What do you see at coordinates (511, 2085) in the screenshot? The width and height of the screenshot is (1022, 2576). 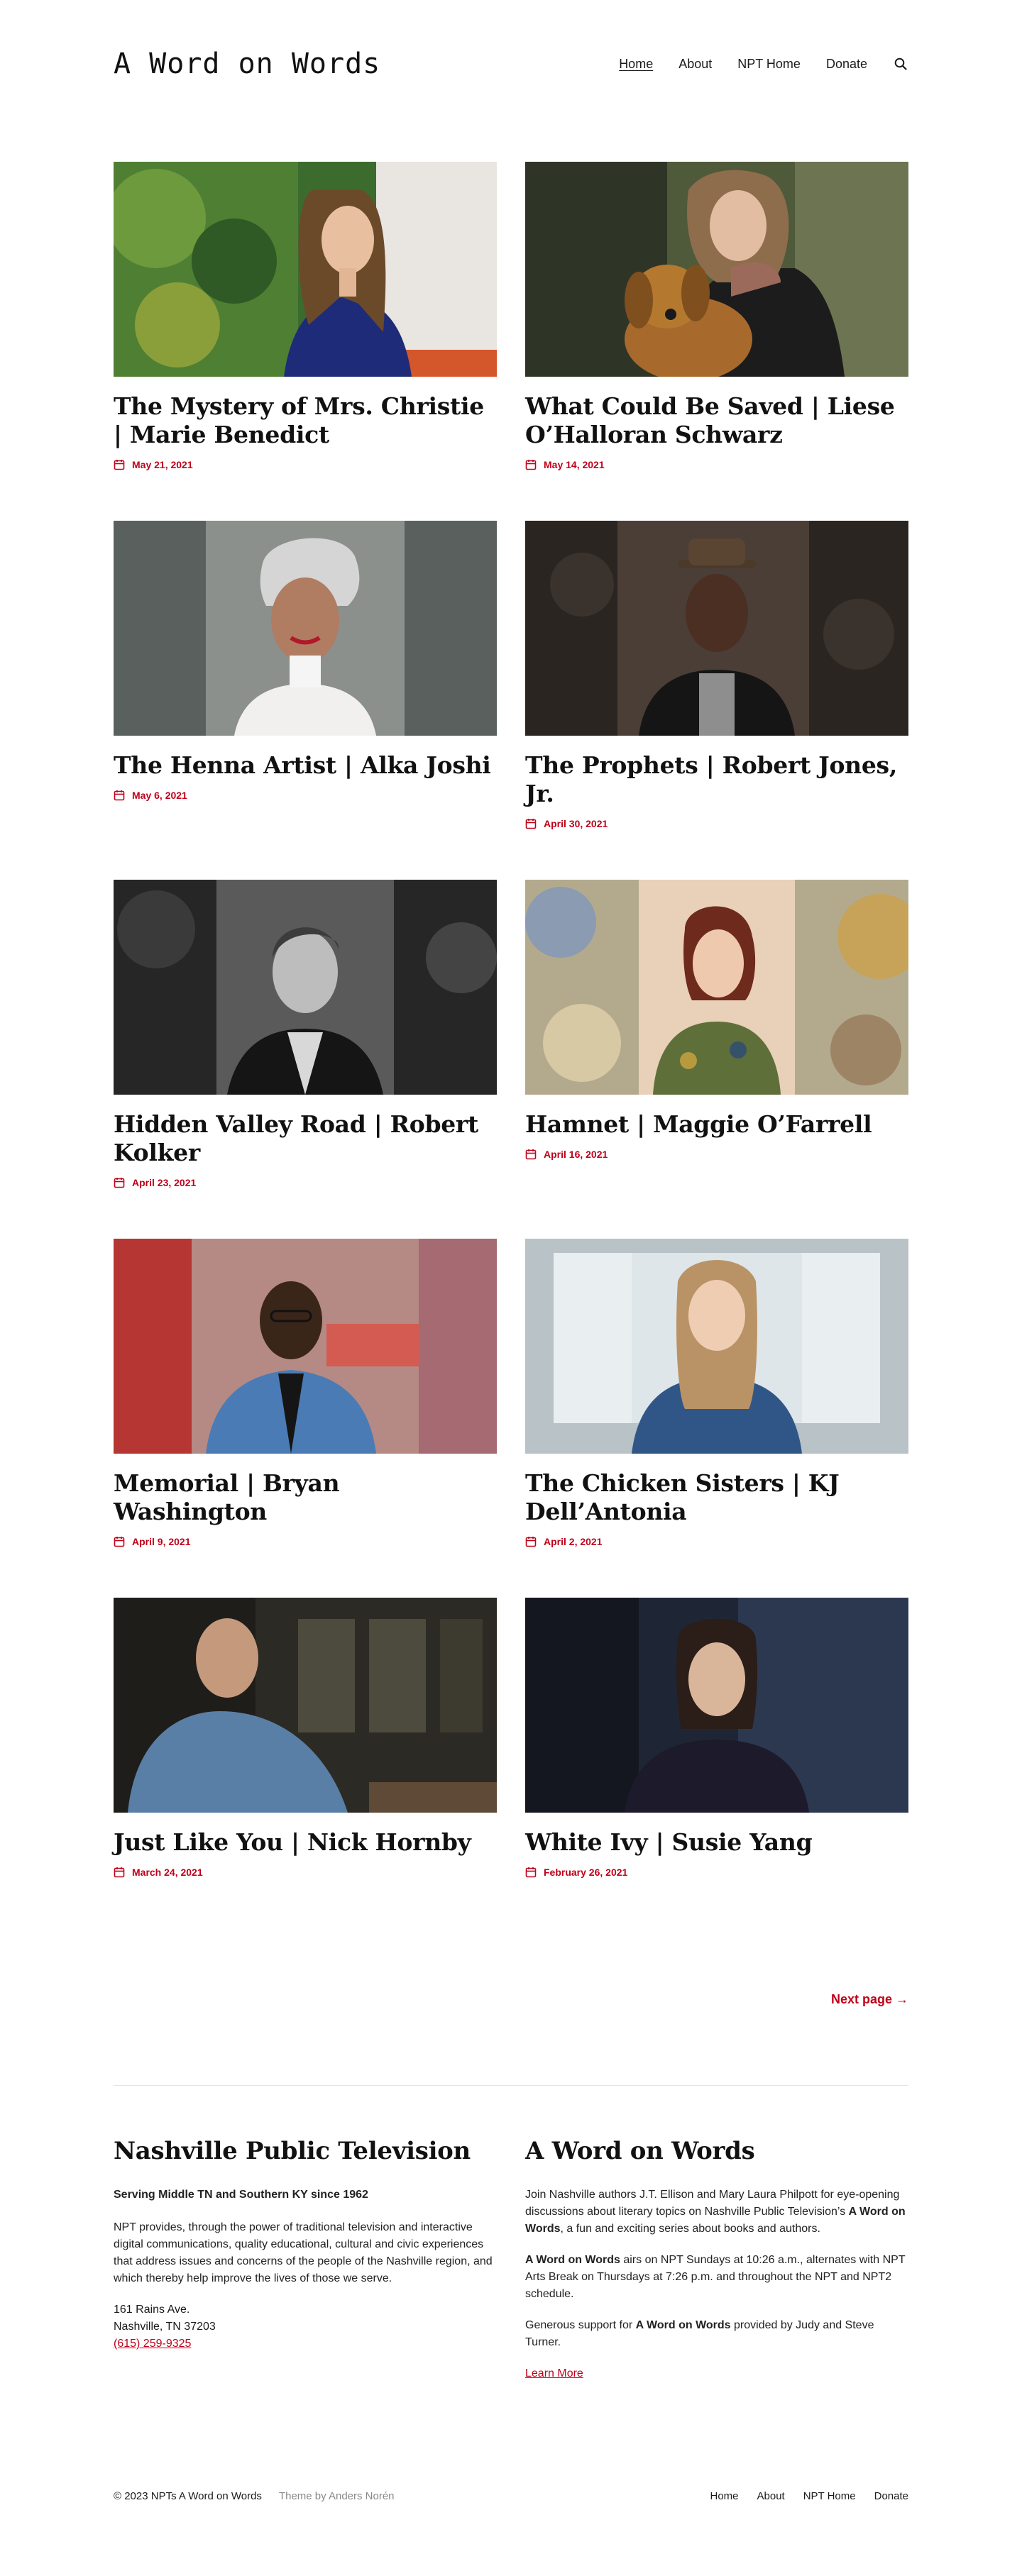 I see `footer-divider` at bounding box center [511, 2085].